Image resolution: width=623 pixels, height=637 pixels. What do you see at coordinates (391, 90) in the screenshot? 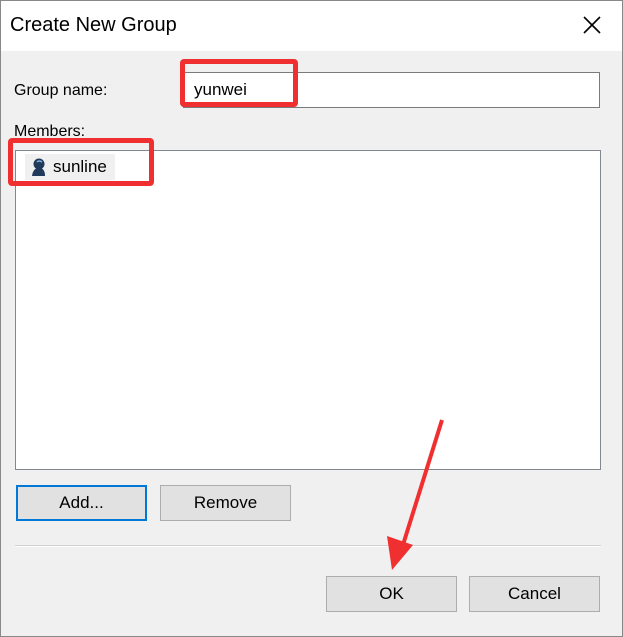
I see `group-name-input: yunwei` at bounding box center [391, 90].